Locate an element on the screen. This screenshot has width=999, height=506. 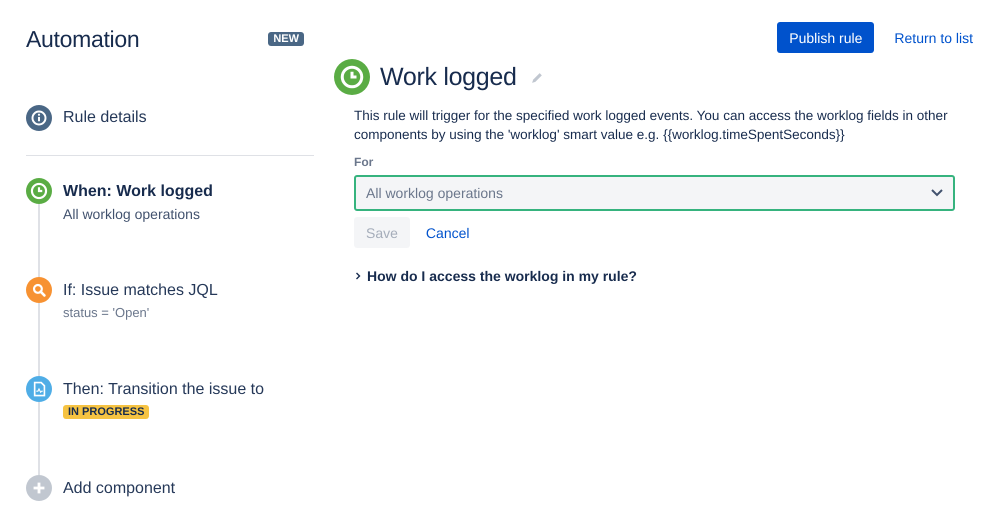
app-title: Automation is located at coordinates (83, 39).